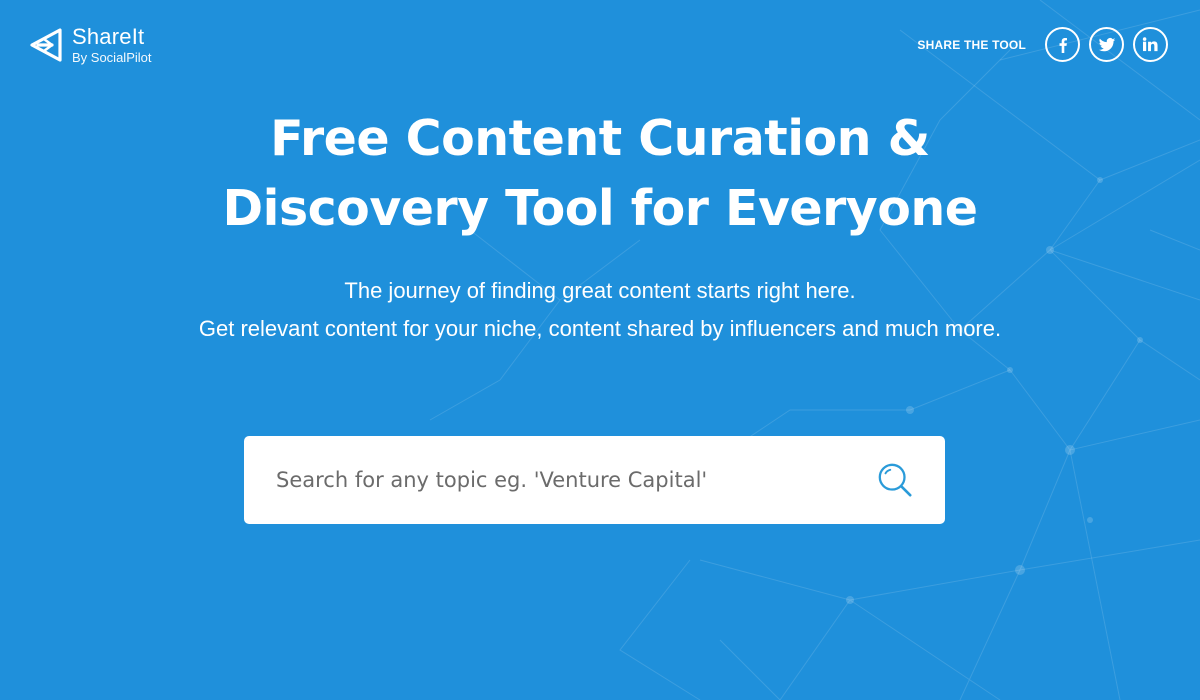 This screenshot has width=1200, height=700. I want to click on search-input, so click(559, 480).